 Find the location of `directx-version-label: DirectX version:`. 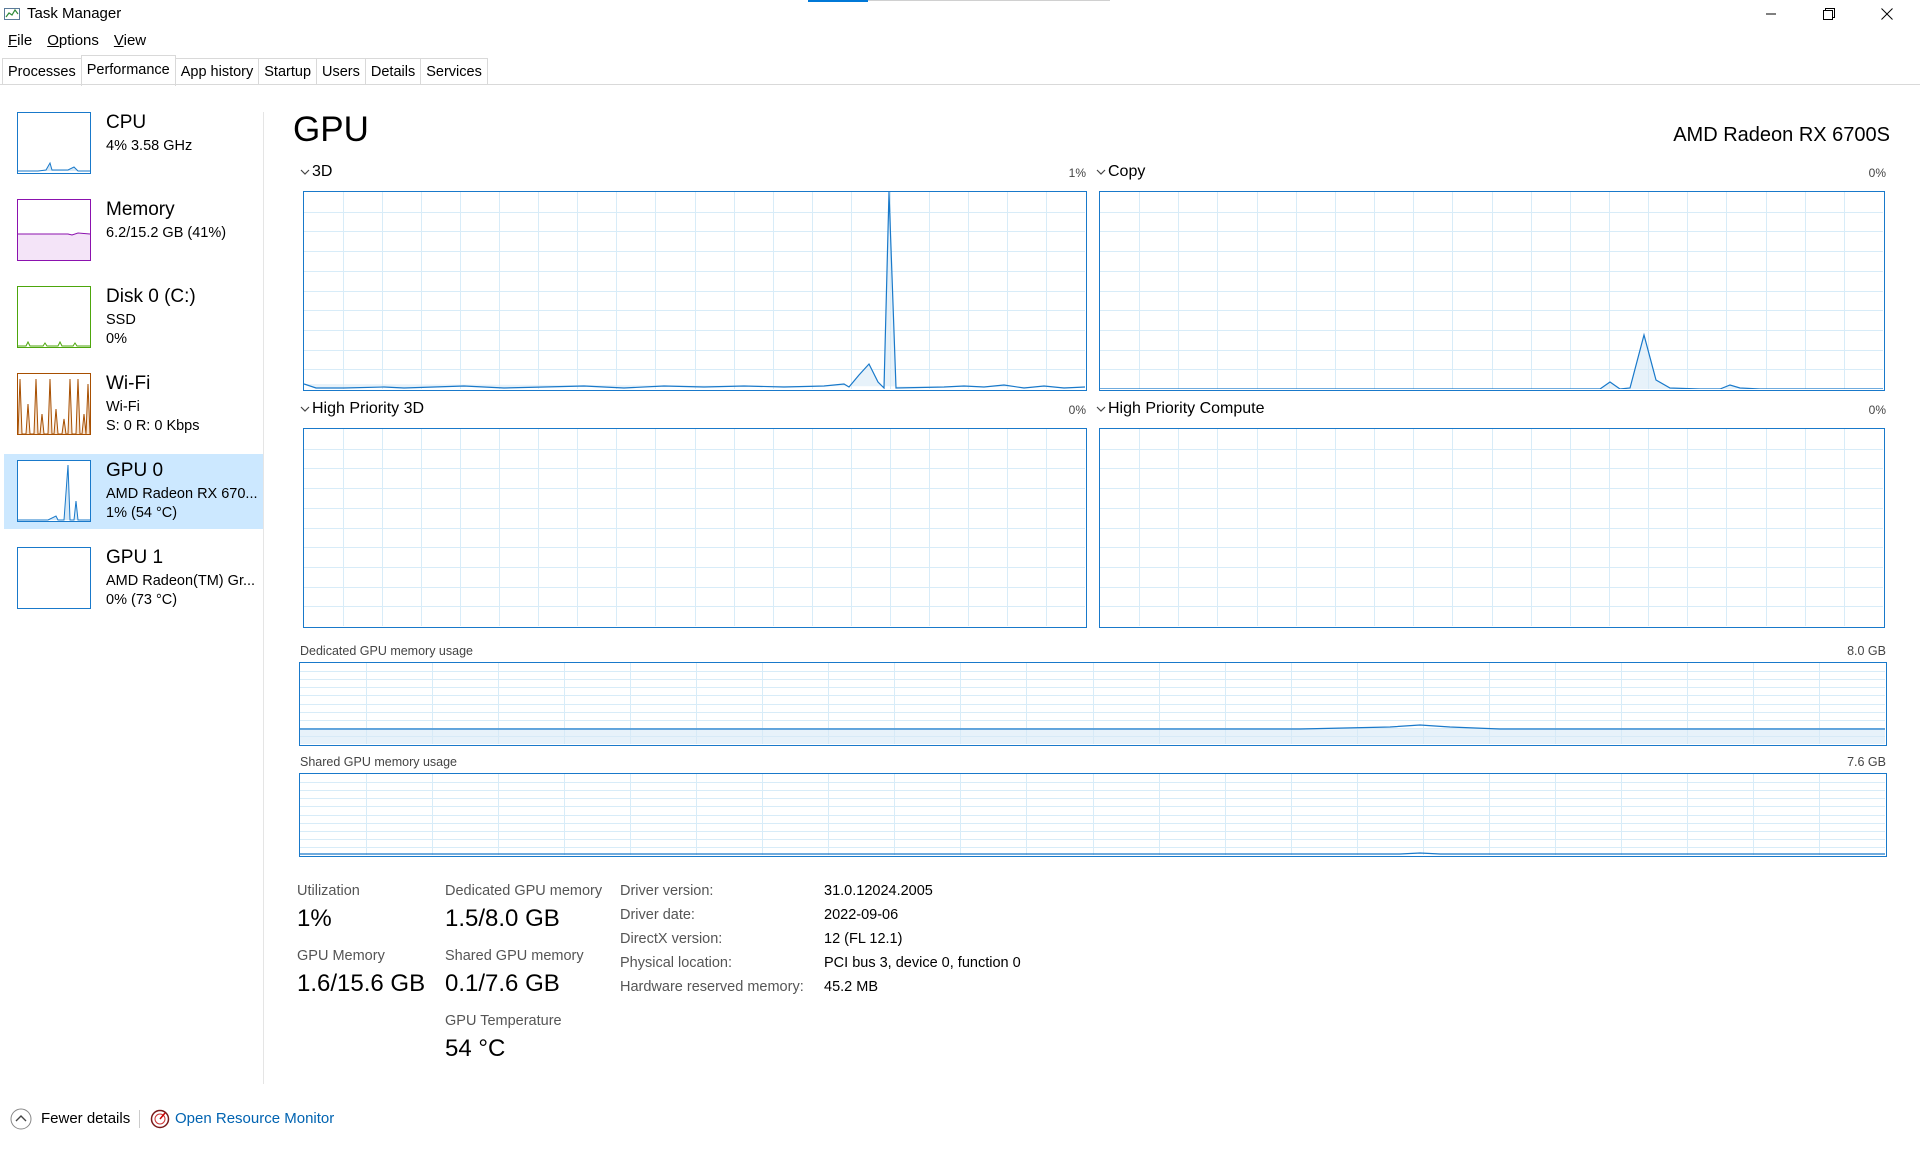

directx-version-label: DirectX version: is located at coordinates (671, 939).